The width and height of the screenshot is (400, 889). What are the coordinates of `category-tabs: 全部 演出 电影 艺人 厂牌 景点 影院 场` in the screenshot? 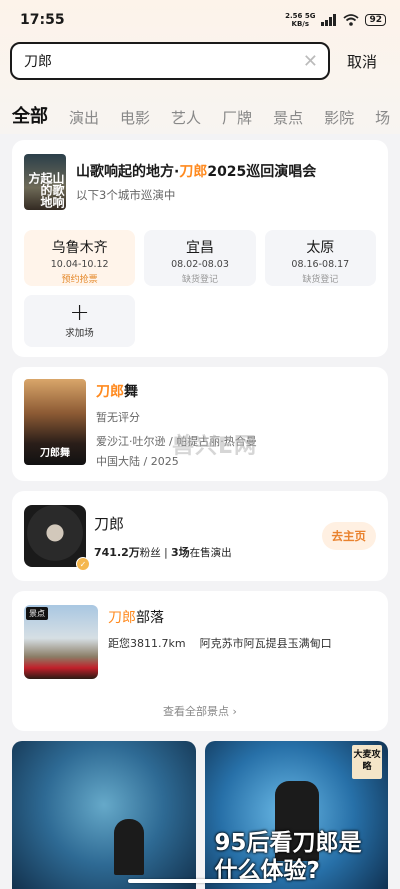 It's located at (200, 104).